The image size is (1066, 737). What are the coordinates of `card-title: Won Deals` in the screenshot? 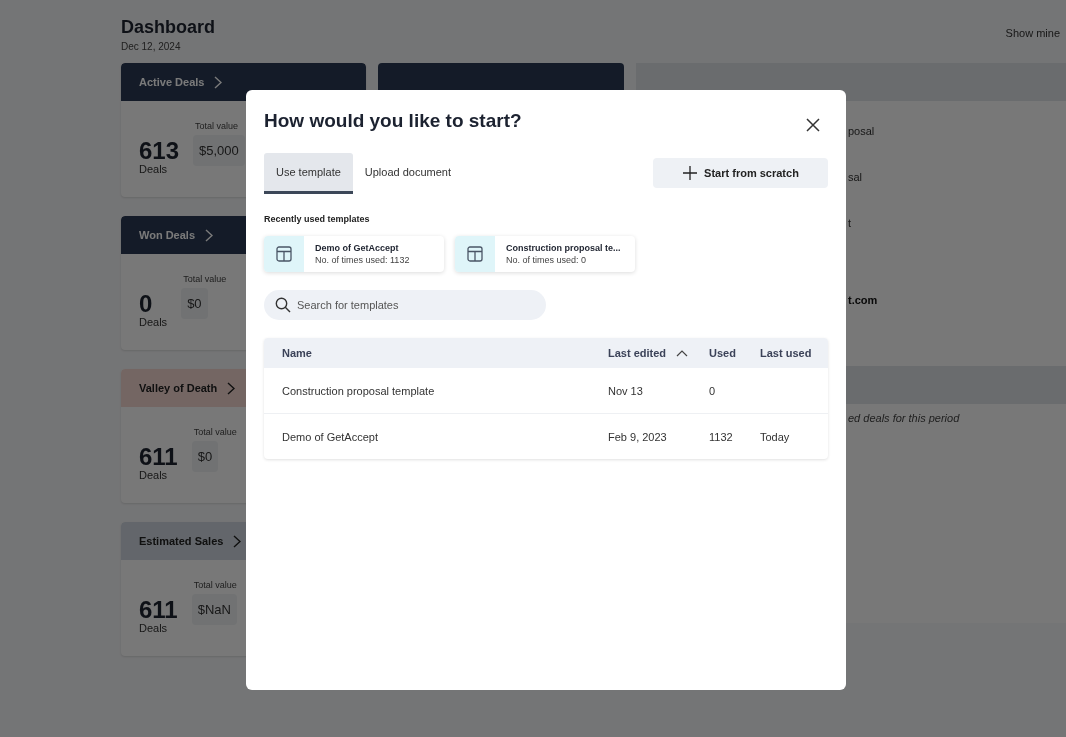 It's located at (167, 235).